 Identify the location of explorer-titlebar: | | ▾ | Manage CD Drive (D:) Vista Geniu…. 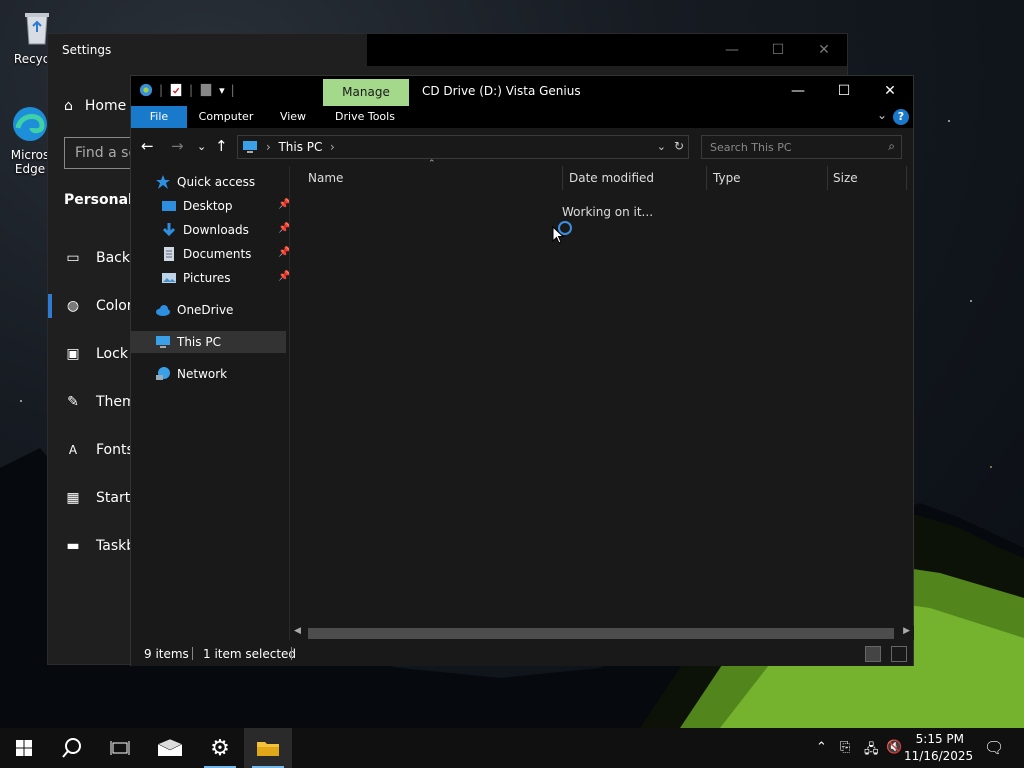
(522, 91).